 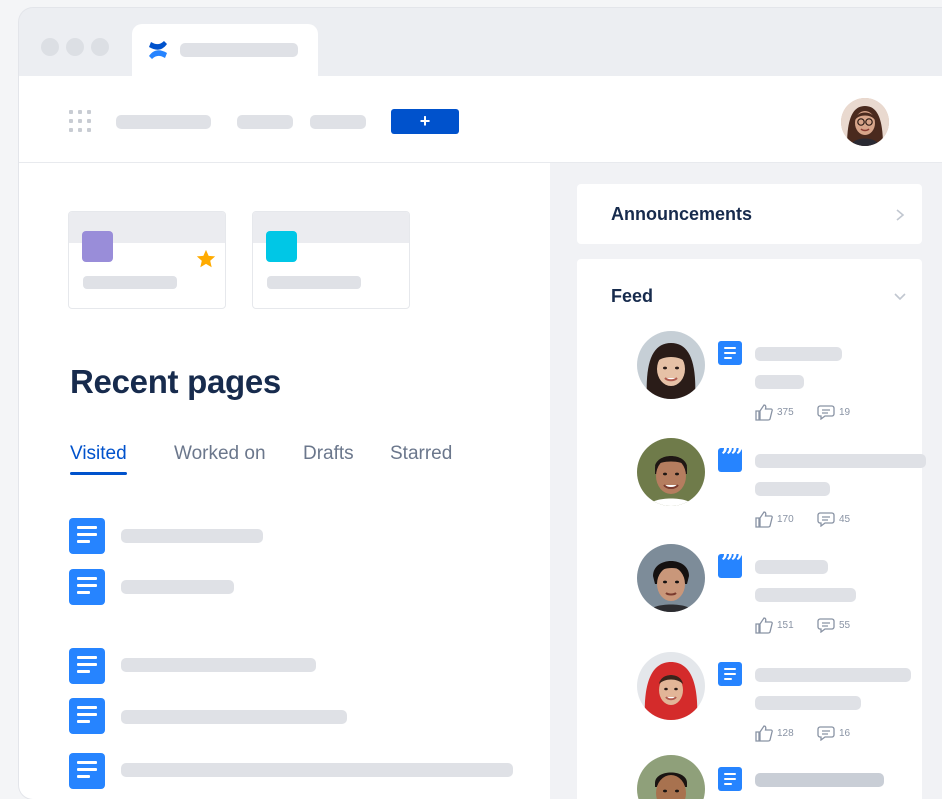 I want to click on tab-worked-on: Worked on, so click(x=220, y=454).